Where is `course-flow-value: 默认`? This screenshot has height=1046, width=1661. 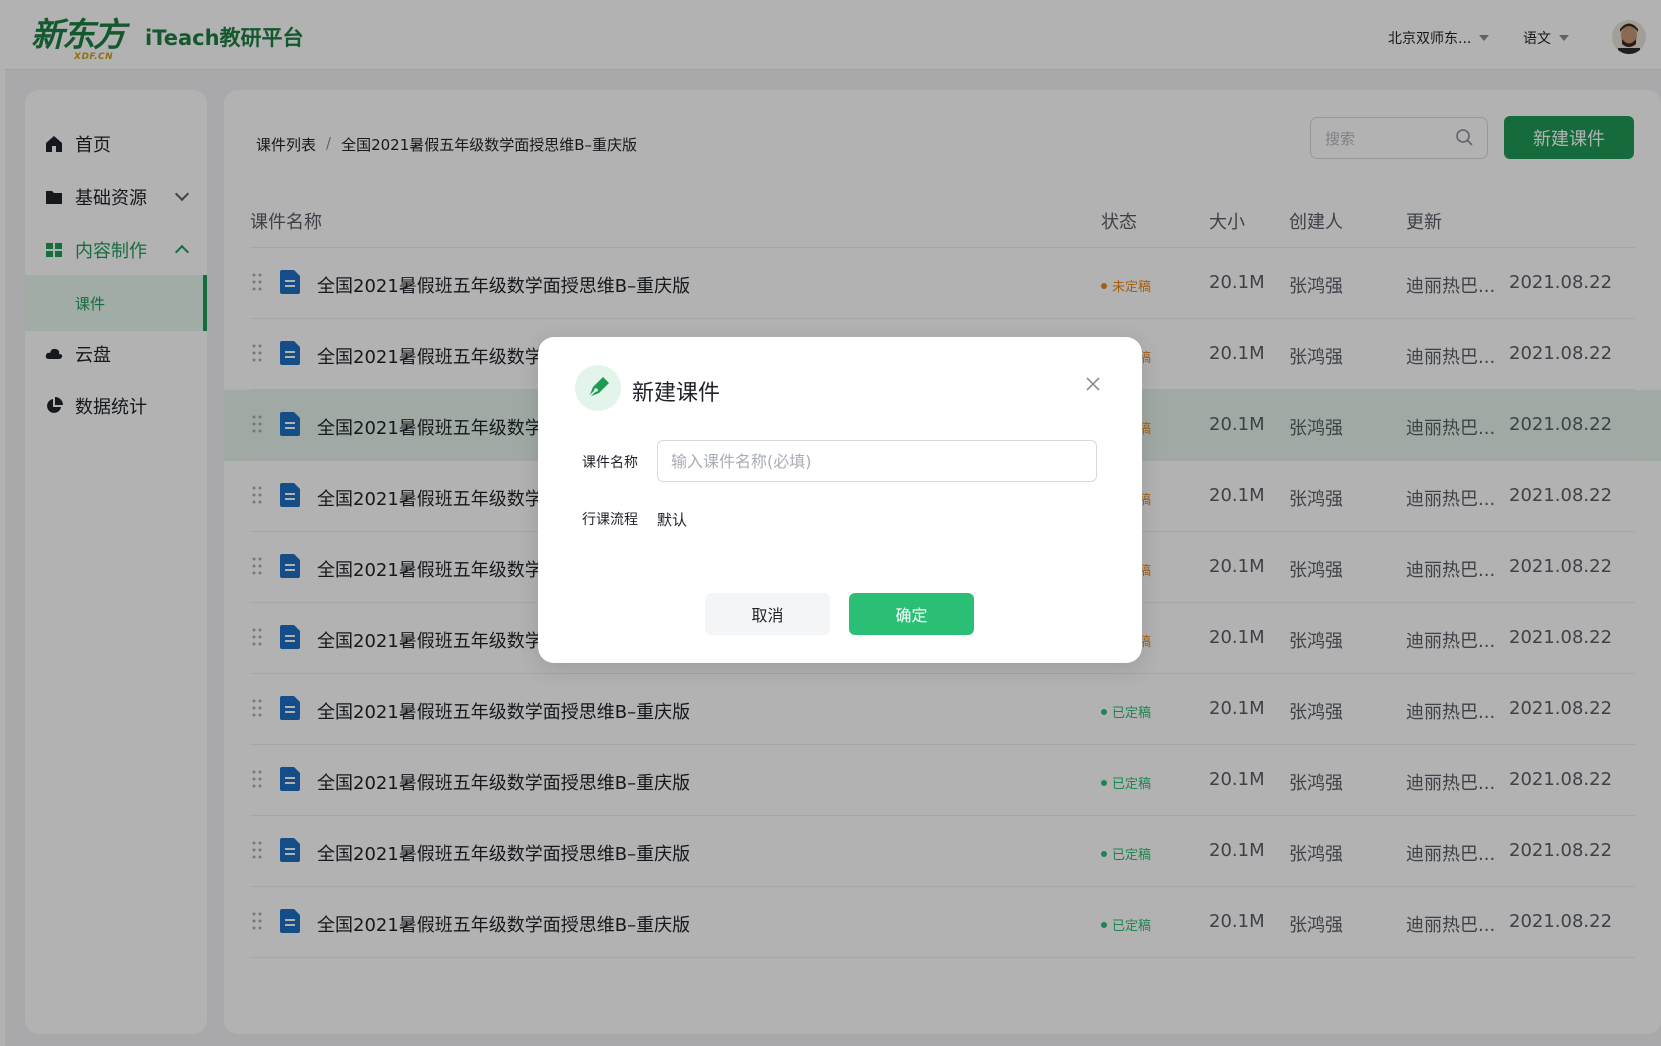 course-flow-value: 默认 is located at coordinates (672, 519).